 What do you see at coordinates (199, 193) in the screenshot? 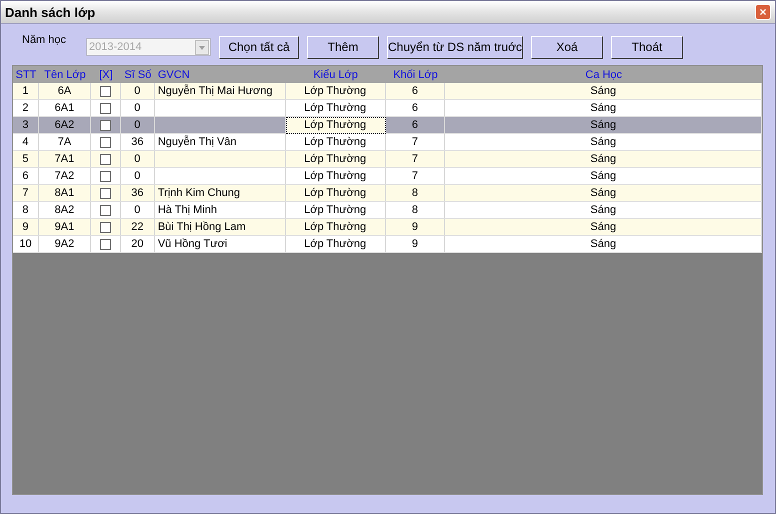
I see `teacher-name: Trịnh Kim Chung` at bounding box center [199, 193].